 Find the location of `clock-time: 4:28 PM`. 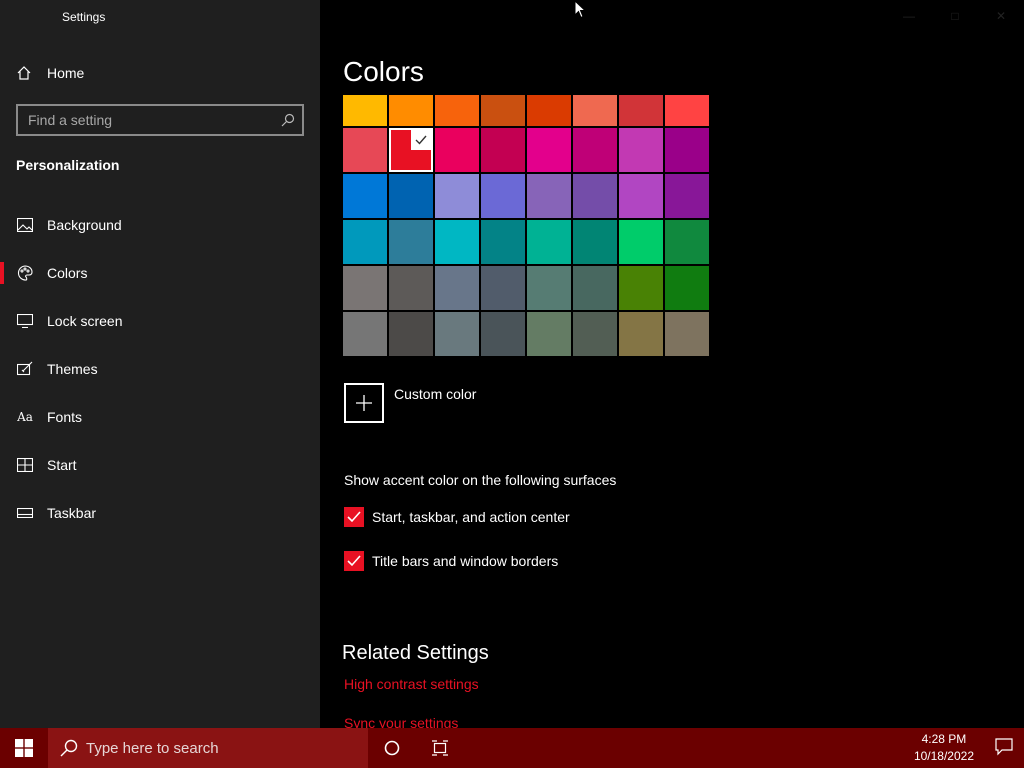

clock-time: 4:28 PM is located at coordinates (944, 739).